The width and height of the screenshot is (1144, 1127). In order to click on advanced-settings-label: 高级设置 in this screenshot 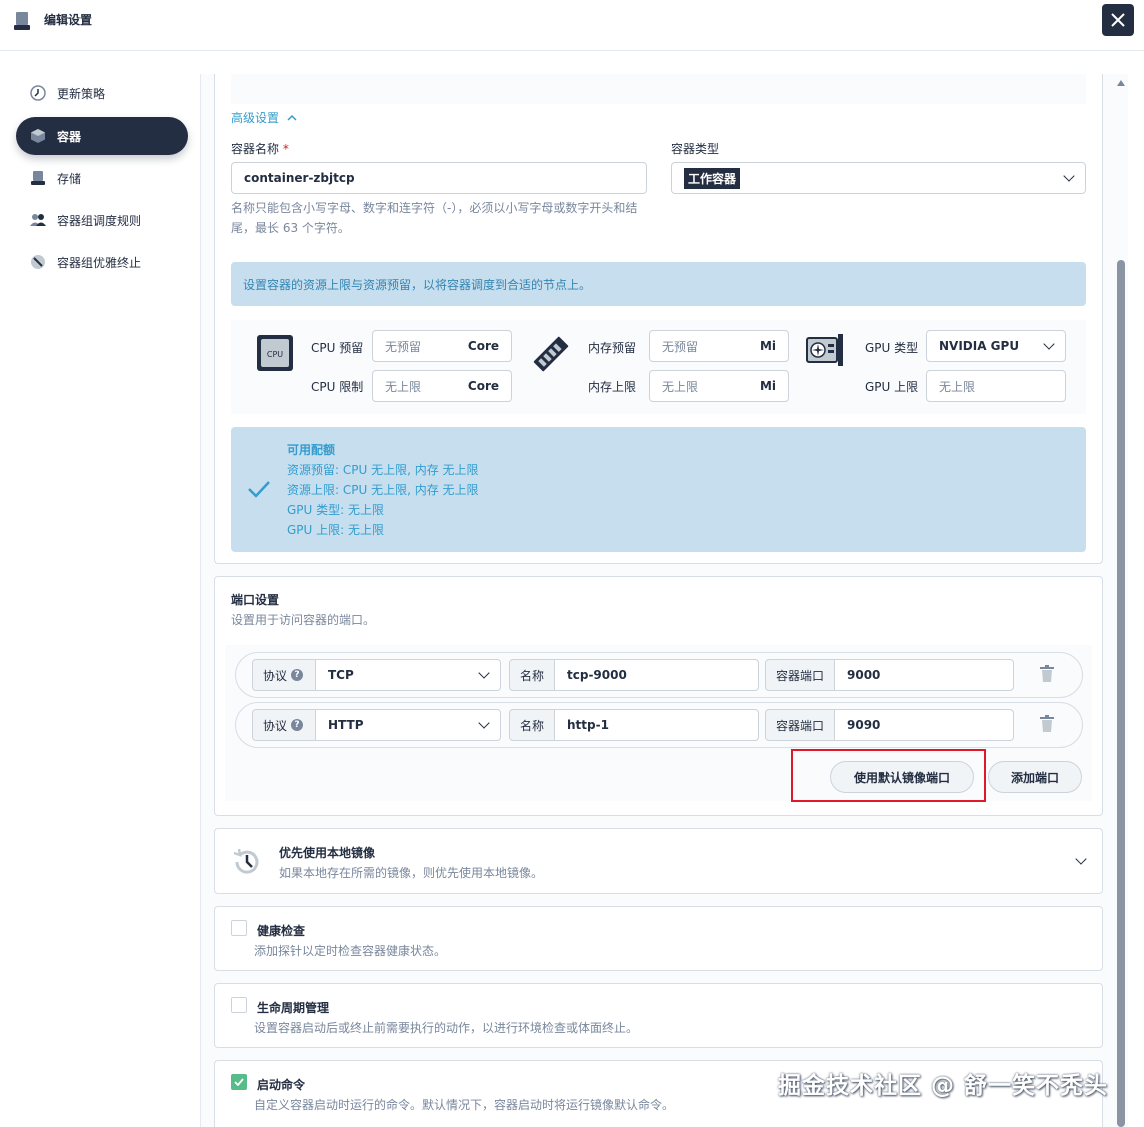, I will do `click(255, 118)`.